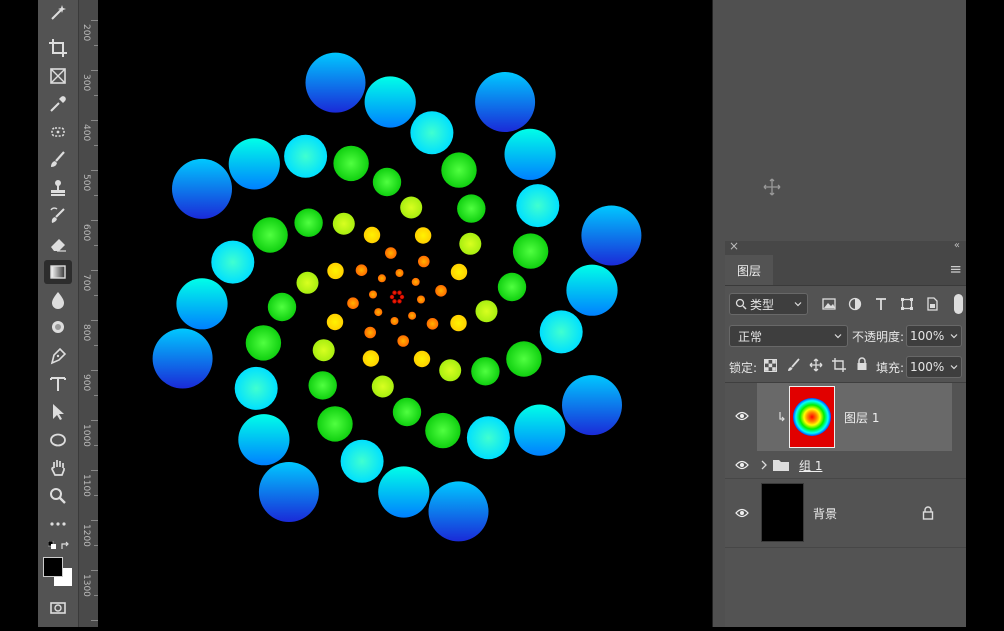 Image resolution: width=1004 pixels, height=631 pixels. Describe the element at coordinates (86, 133) in the screenshot. I see `ruler-label: 400` at that location.